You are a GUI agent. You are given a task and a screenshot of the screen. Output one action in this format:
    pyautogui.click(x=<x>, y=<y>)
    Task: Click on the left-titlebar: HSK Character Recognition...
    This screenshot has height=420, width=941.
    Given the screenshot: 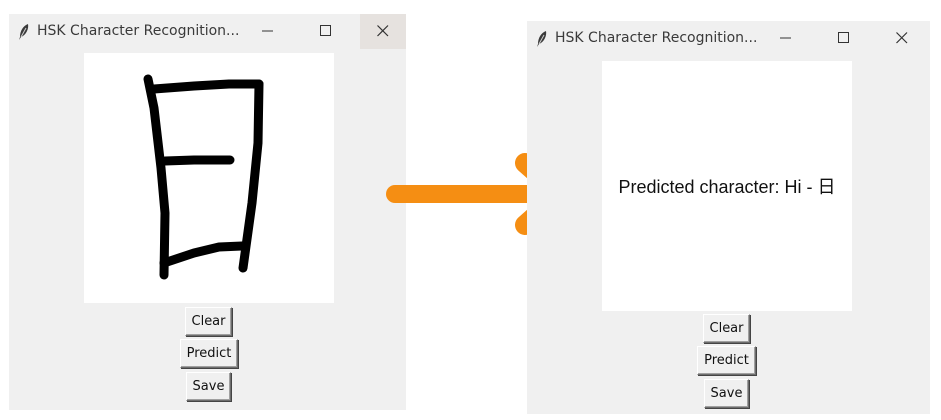 What is the action you would take?
    pyautogui.click(x=207, y=31)
    